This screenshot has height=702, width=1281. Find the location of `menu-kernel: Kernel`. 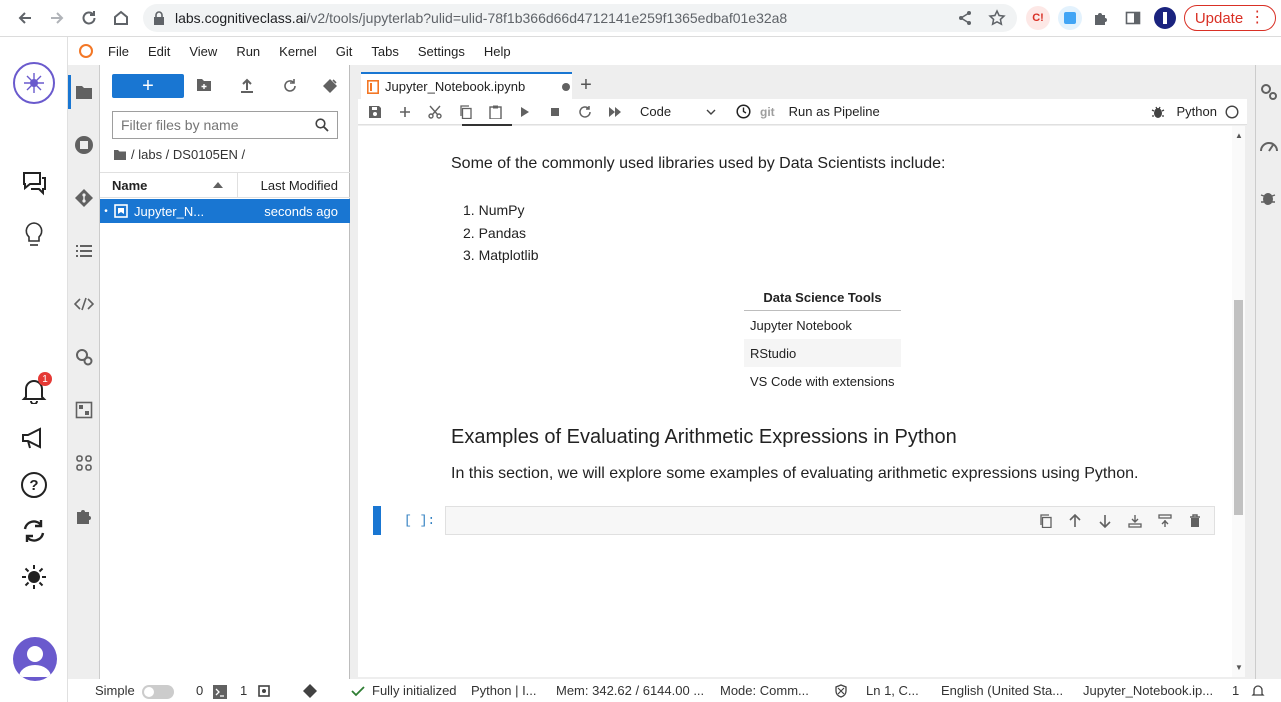

menu-kernel: Kernel is located at coordinates (298, 51).